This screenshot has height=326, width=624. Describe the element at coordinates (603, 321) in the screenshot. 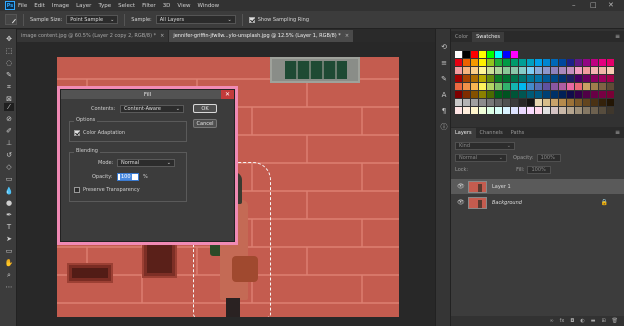

I see `new-layer-icon: ⊞` at that location.